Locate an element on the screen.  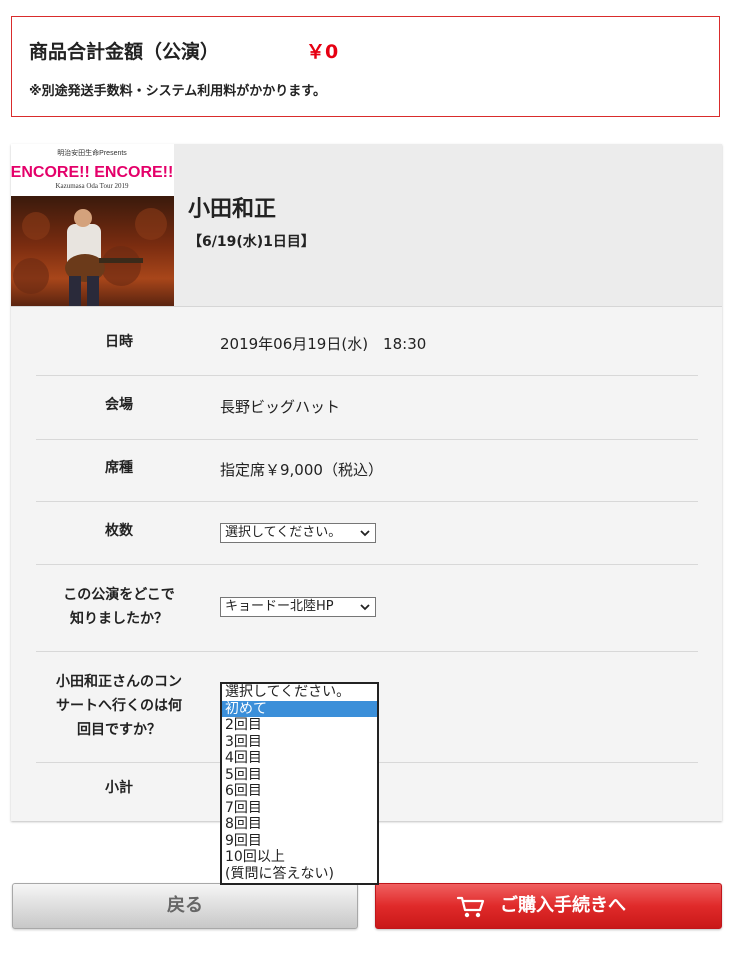
buy-label: ご購入手続きへ is located at coordinates (563, 905).